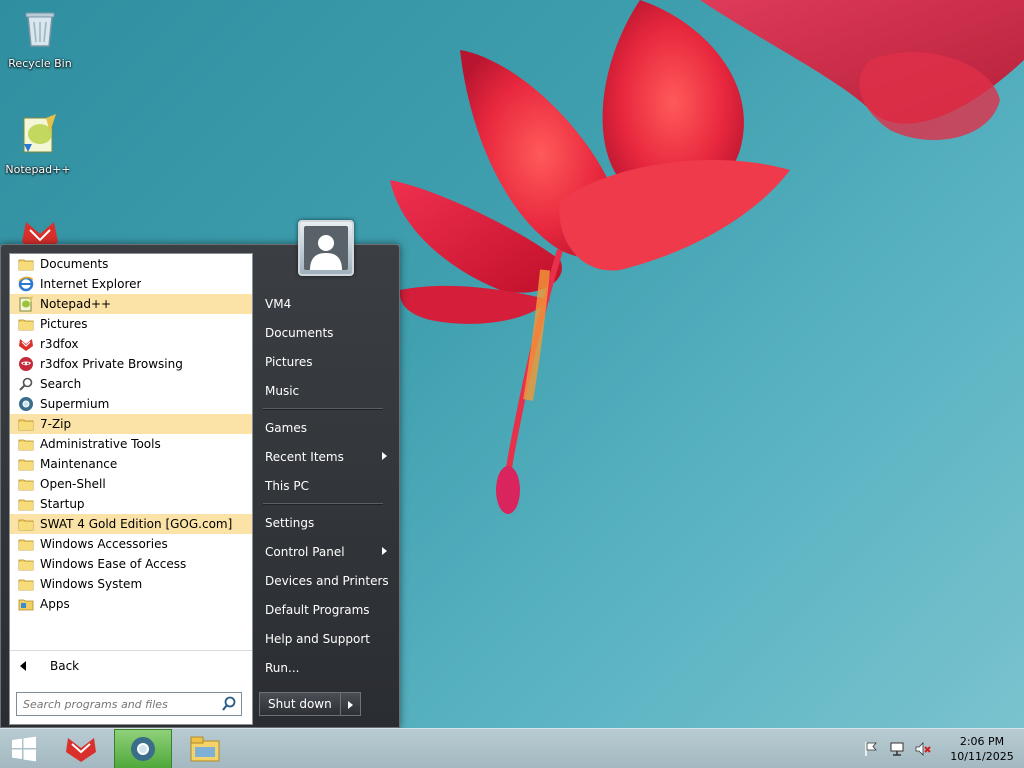 Image resolution: width=1024 pixels, height=768 pixels. What do you see at coordinates (897, 749) in the screenshot?
I see `network-icon` at bounding box center [897, 749].